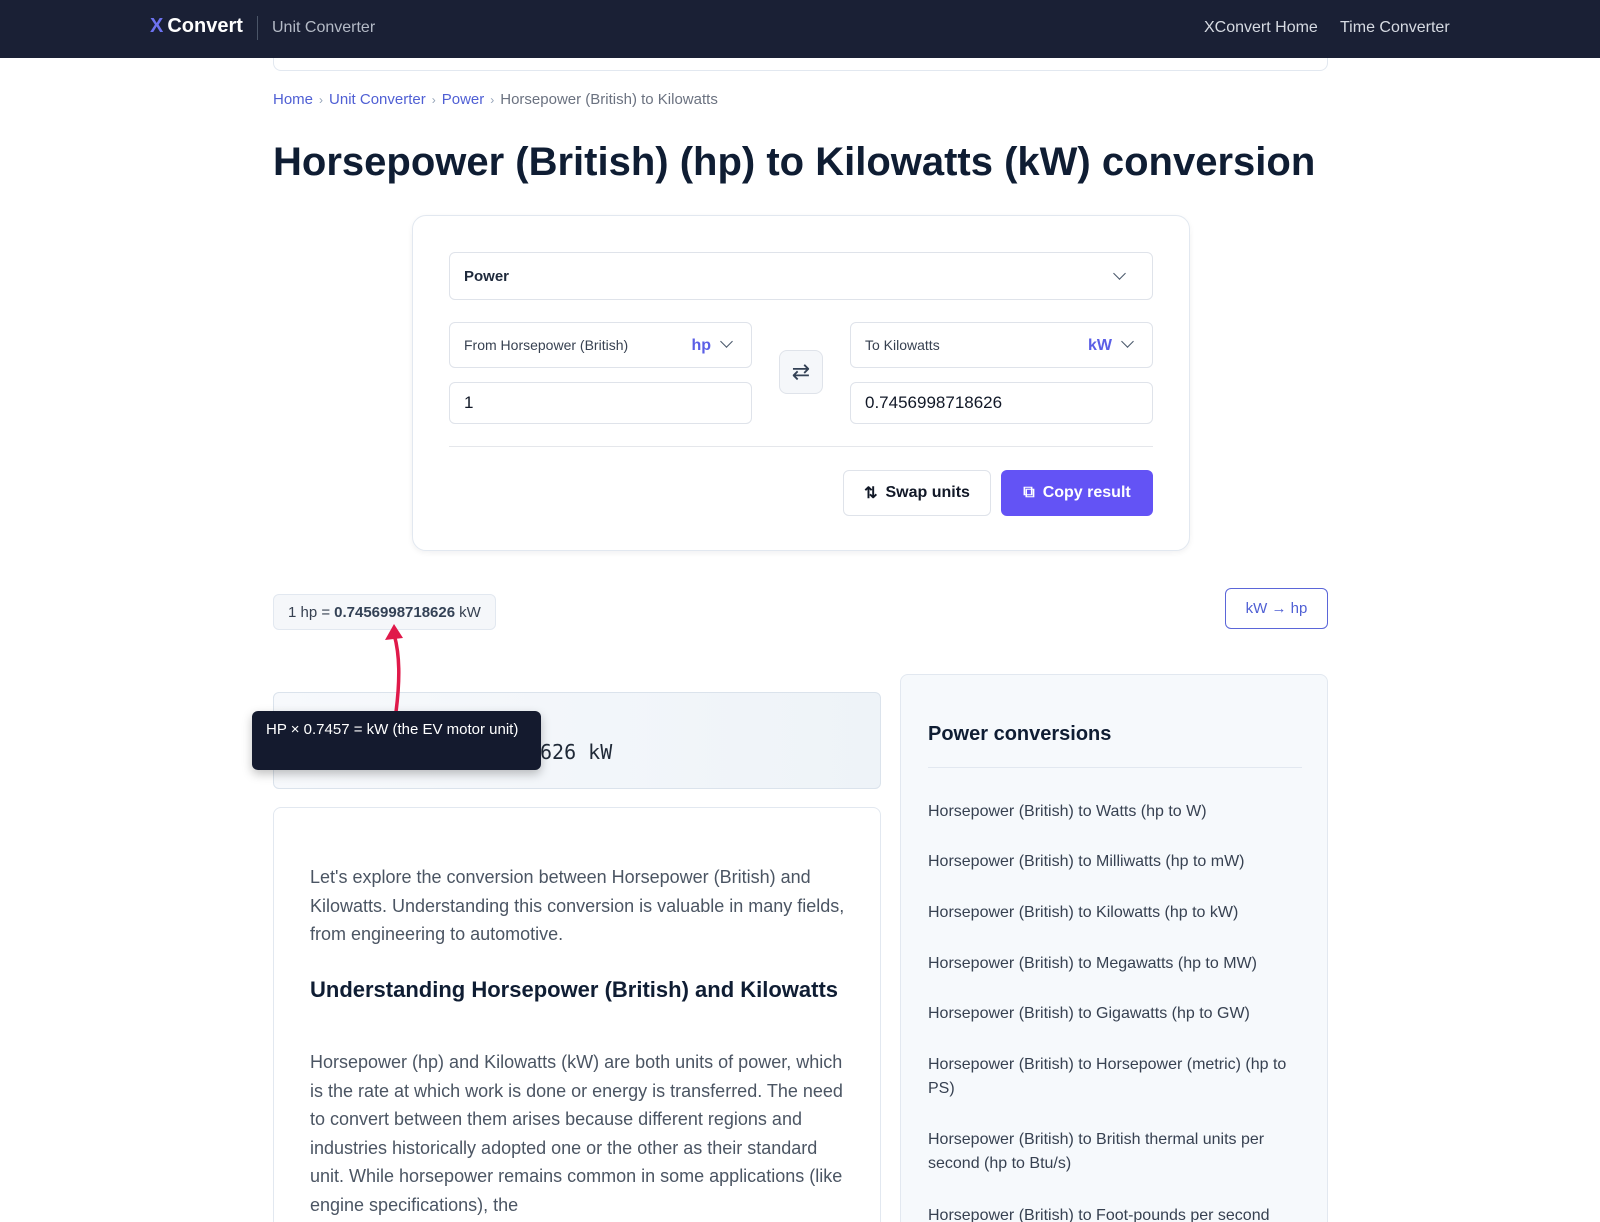 The image size is (1600, 1222). Describe the element at coordinates (800, 64) in the screenshot. I see `search-strip` at that location.